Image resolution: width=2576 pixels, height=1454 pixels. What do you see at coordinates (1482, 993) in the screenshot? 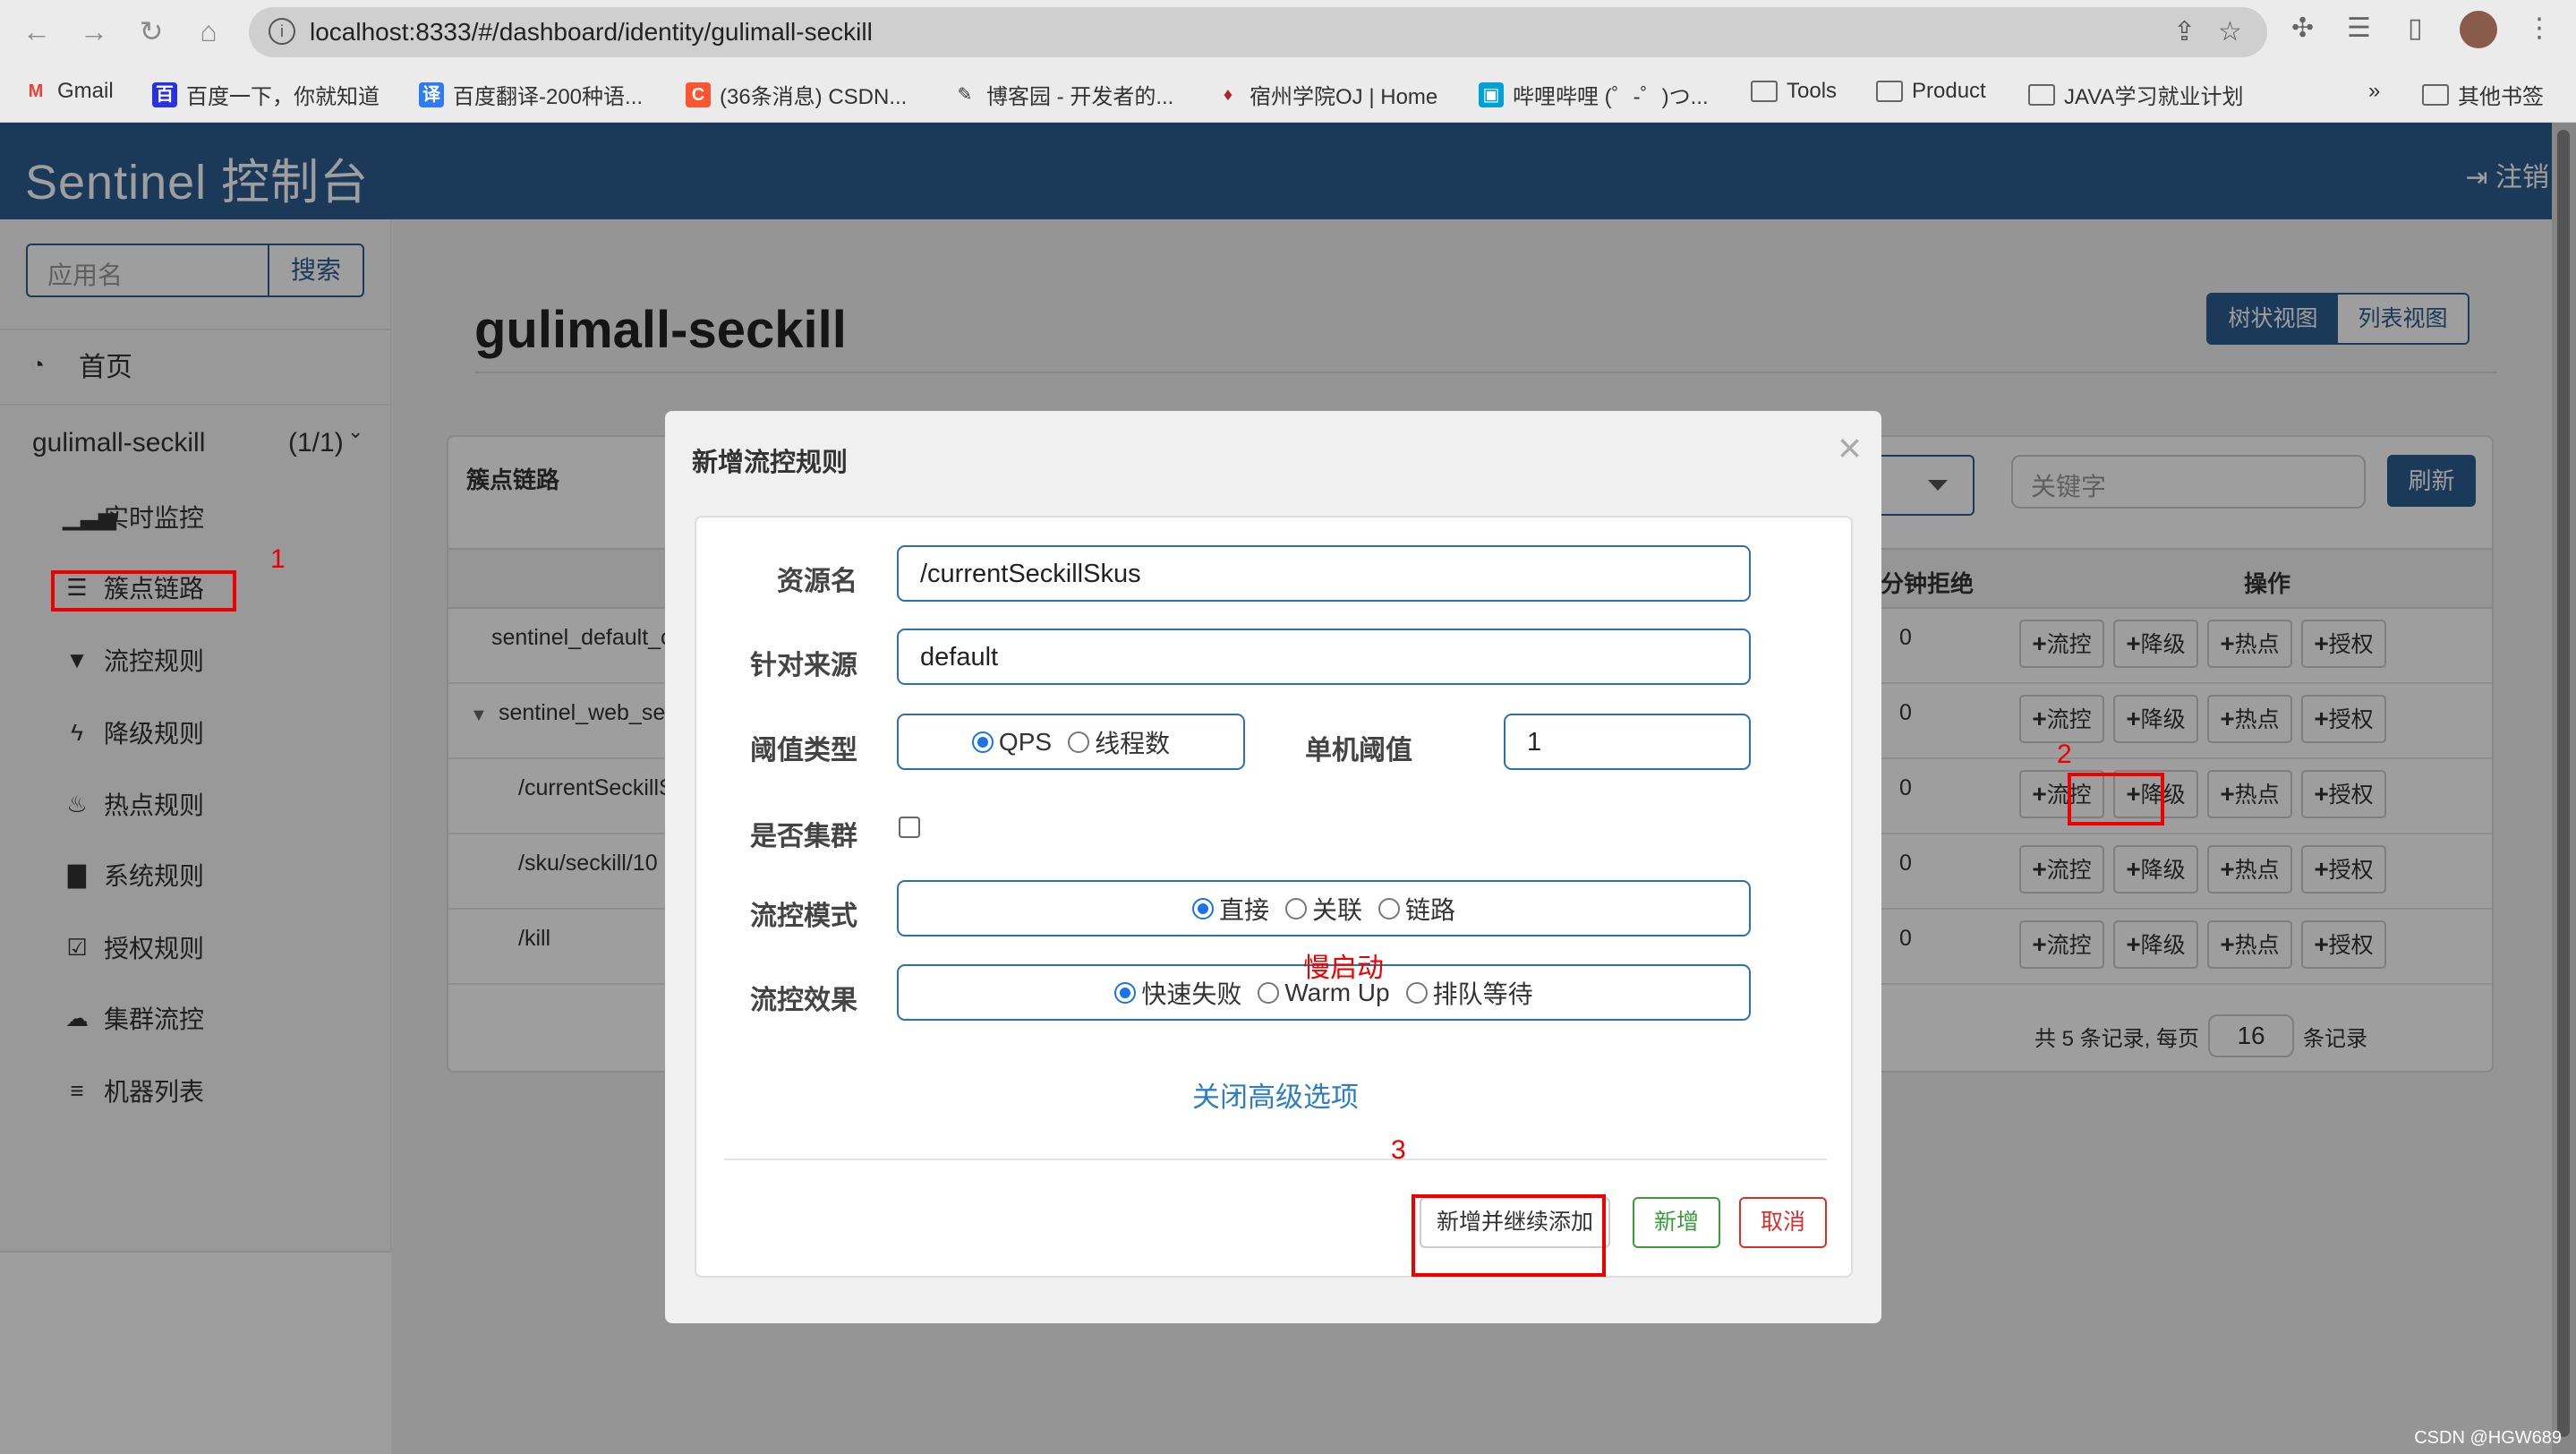
I see `radio-label: 排队等待` at bounding box center [1482, 993].